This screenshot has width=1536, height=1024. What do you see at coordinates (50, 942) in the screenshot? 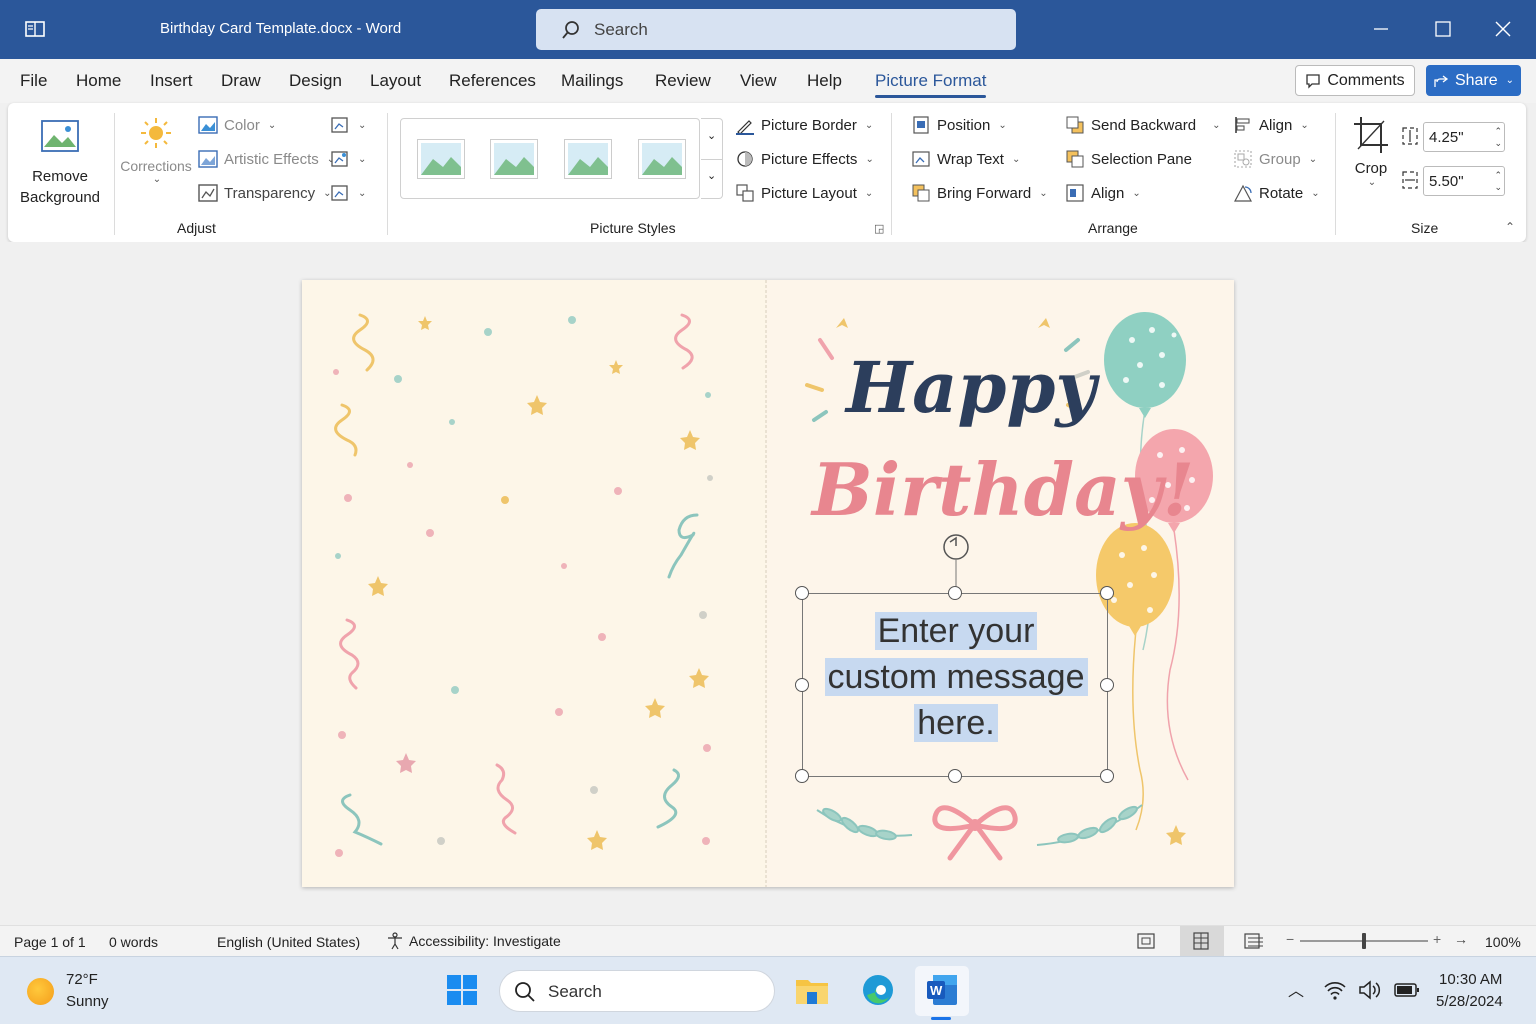
I see `page-count: Page 1 of 1` at bounding box center [50, 942].